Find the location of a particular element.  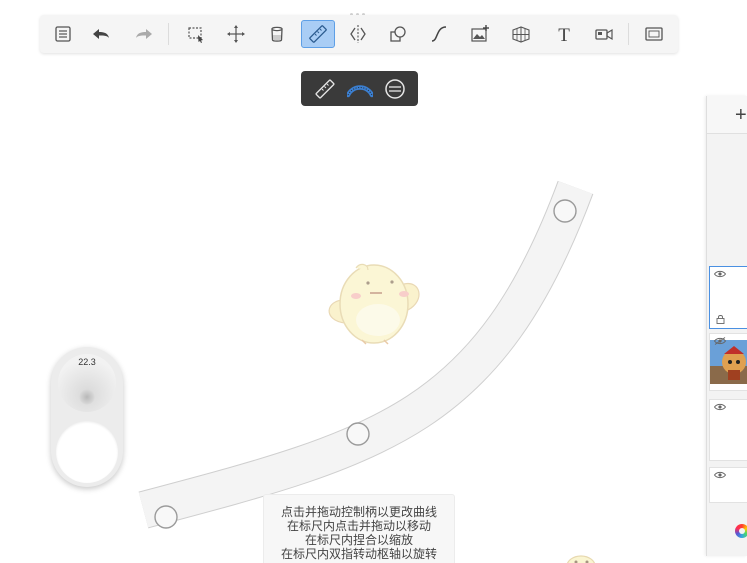

add-layer-button: + is located at coordinates (741, 115).